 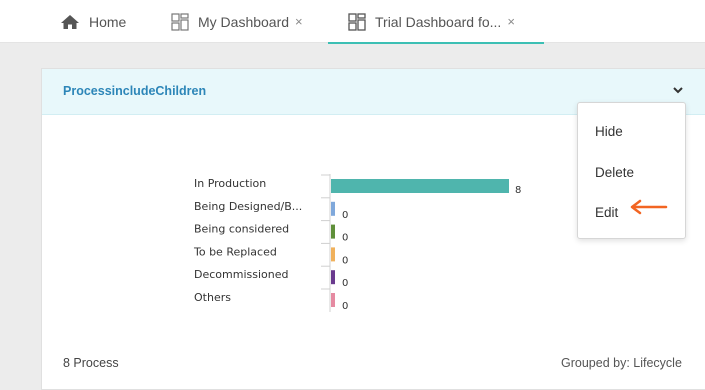 I want to click on process-count: 8 Process, so click(x=91, y=363).